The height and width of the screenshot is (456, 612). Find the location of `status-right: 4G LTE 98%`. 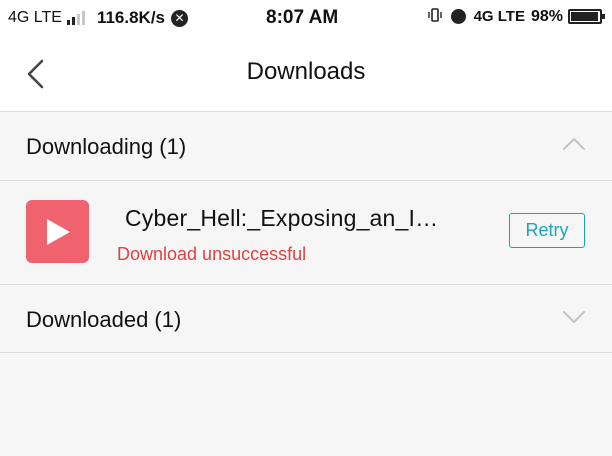

status-right: 4G LTE 98% is located at coordinates (516, 16).